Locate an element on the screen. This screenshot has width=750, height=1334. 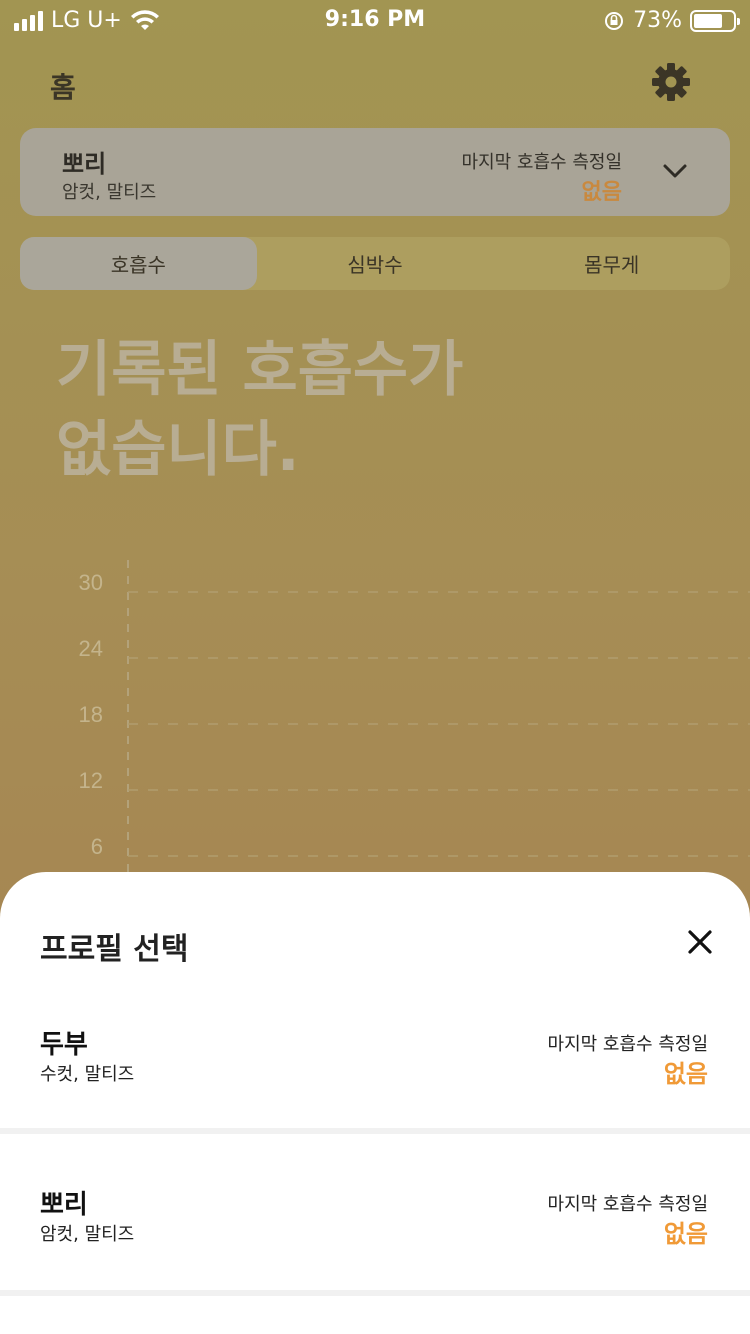
sheet-title: 프로필 선택 is located at coordinates (114, 949).